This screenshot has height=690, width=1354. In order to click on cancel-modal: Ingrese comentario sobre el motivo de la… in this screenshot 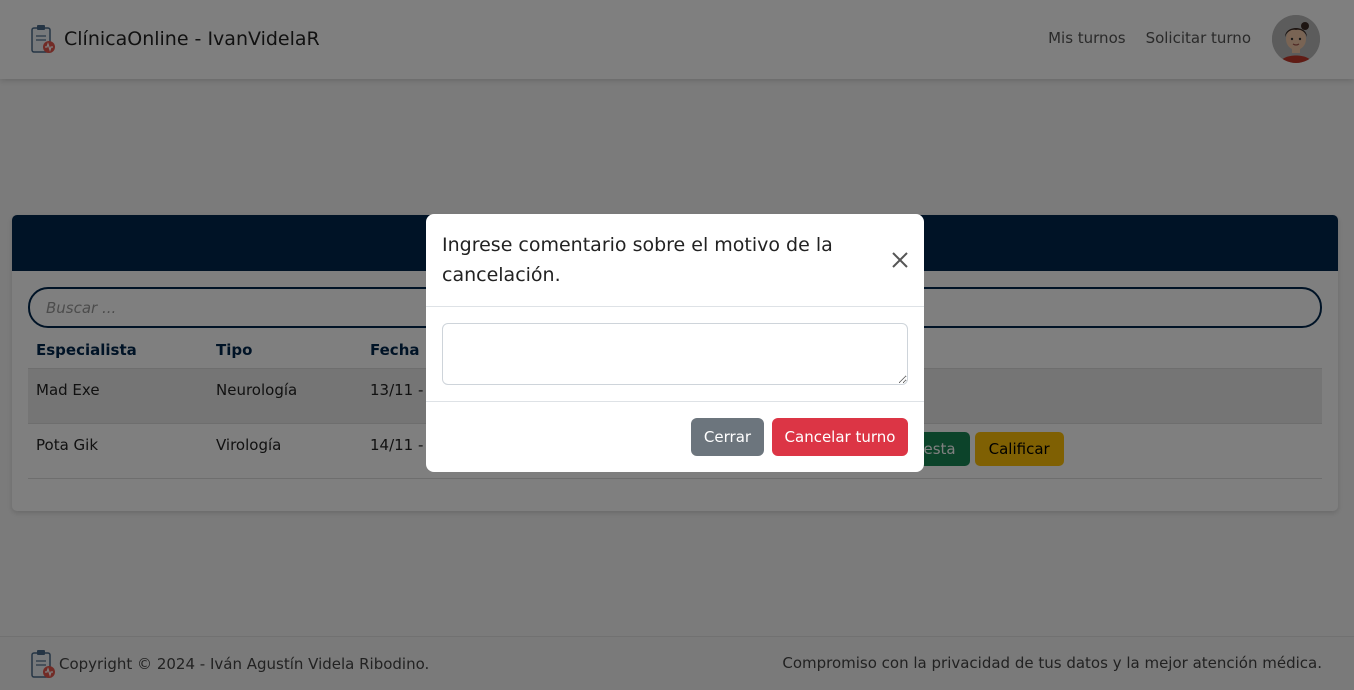, I will do `click(675, 343)`.